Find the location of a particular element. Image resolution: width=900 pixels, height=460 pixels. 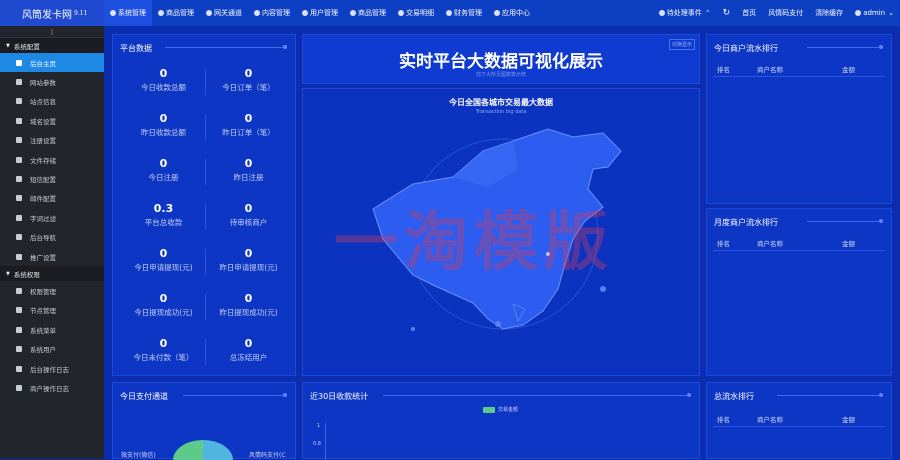

sidebar-item-sysusers: 系统用户 is located at coordinates (52, 348).